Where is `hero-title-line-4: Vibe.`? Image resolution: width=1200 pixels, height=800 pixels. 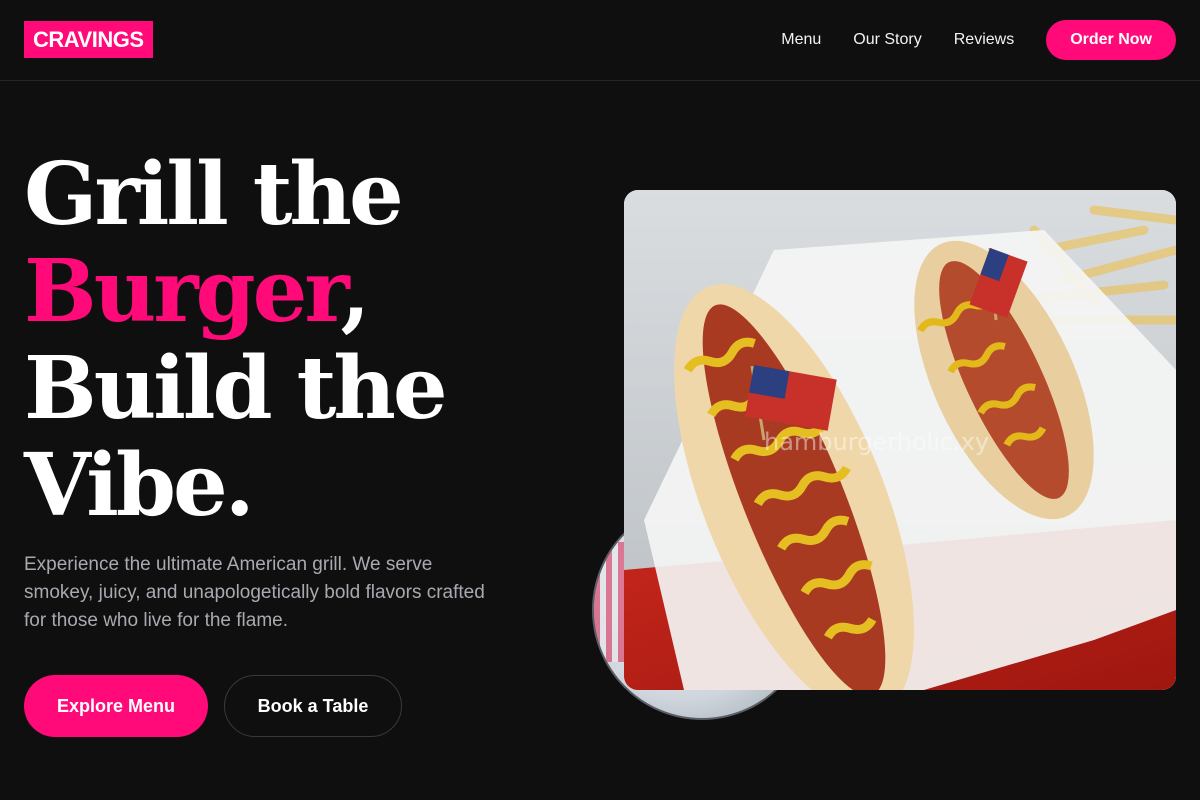
hero-title-line-4: Vibe. is located at coordinates (139, 485).